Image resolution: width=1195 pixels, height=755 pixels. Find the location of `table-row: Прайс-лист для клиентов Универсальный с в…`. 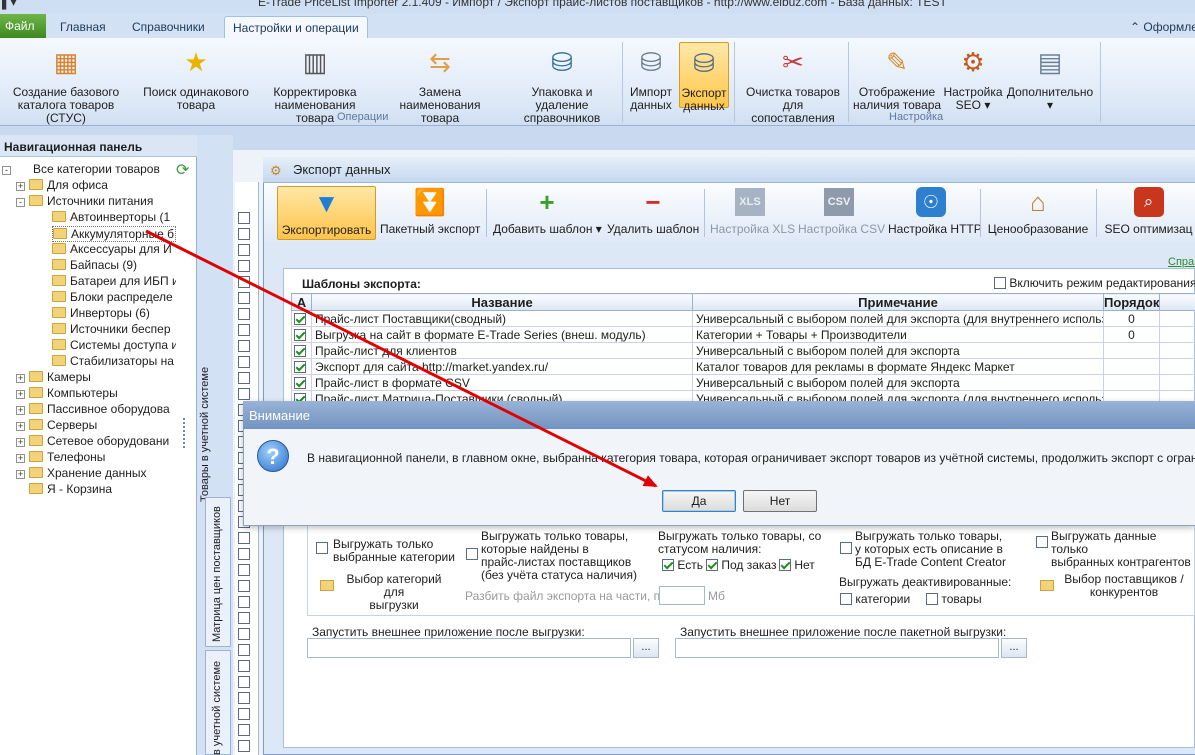

table-row: Прайс-лист для клиентов Универсальный с в… is located at coordinates (743, 350).